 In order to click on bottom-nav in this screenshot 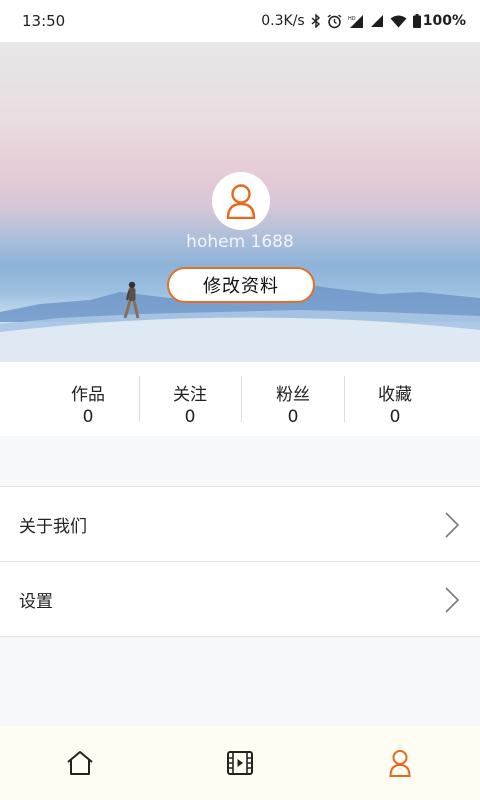, I will do `click(240, 763)`.